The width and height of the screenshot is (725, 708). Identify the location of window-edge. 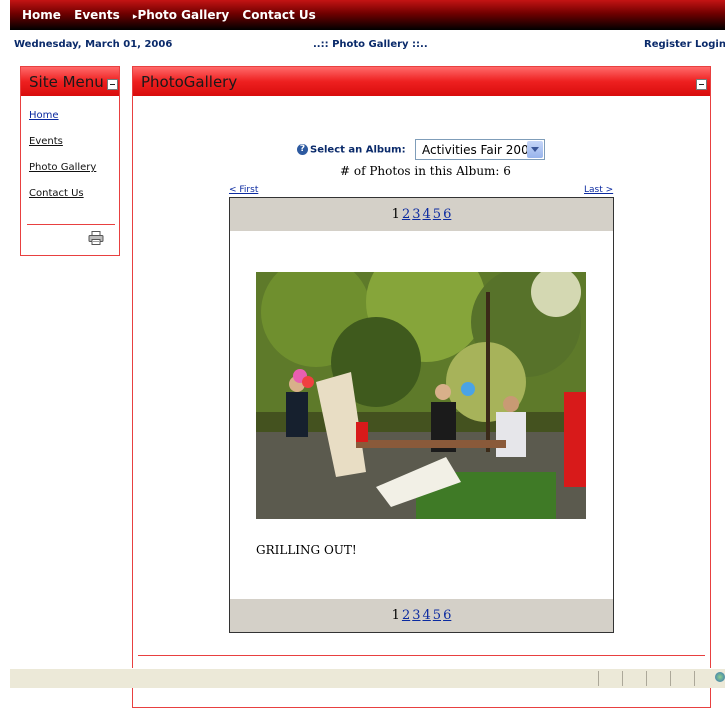
(5, 343).